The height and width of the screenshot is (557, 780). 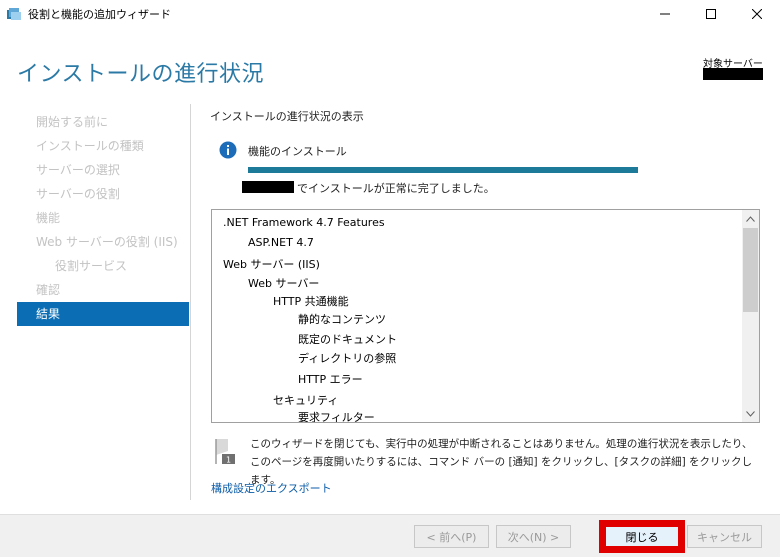 What do you see at coordinates (107, 242) in the screenshot?
I see `nav-item-web-server-role: Web サーバーの役割 (IIS)` at bounding box center [107, 242].